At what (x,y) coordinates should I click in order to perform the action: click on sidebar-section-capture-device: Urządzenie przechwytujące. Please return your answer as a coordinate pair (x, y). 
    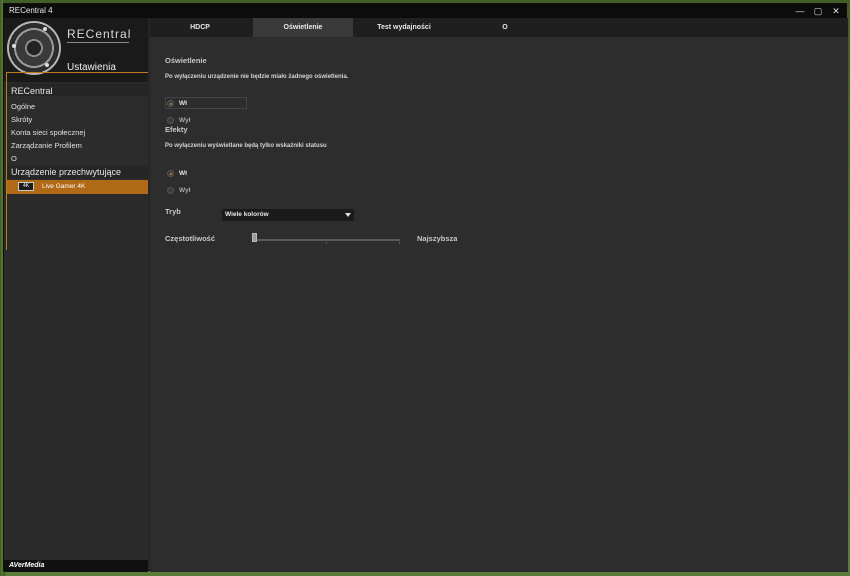
    Looking at the image, I should click on (77, 172).